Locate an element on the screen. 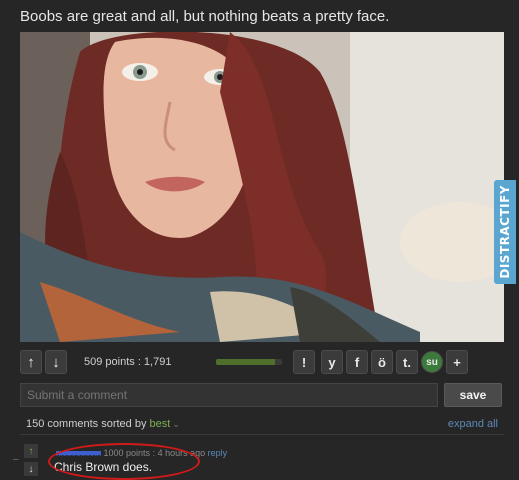  distractify-watermark: DISTRACTIFY is located at coordinates (505, 232).